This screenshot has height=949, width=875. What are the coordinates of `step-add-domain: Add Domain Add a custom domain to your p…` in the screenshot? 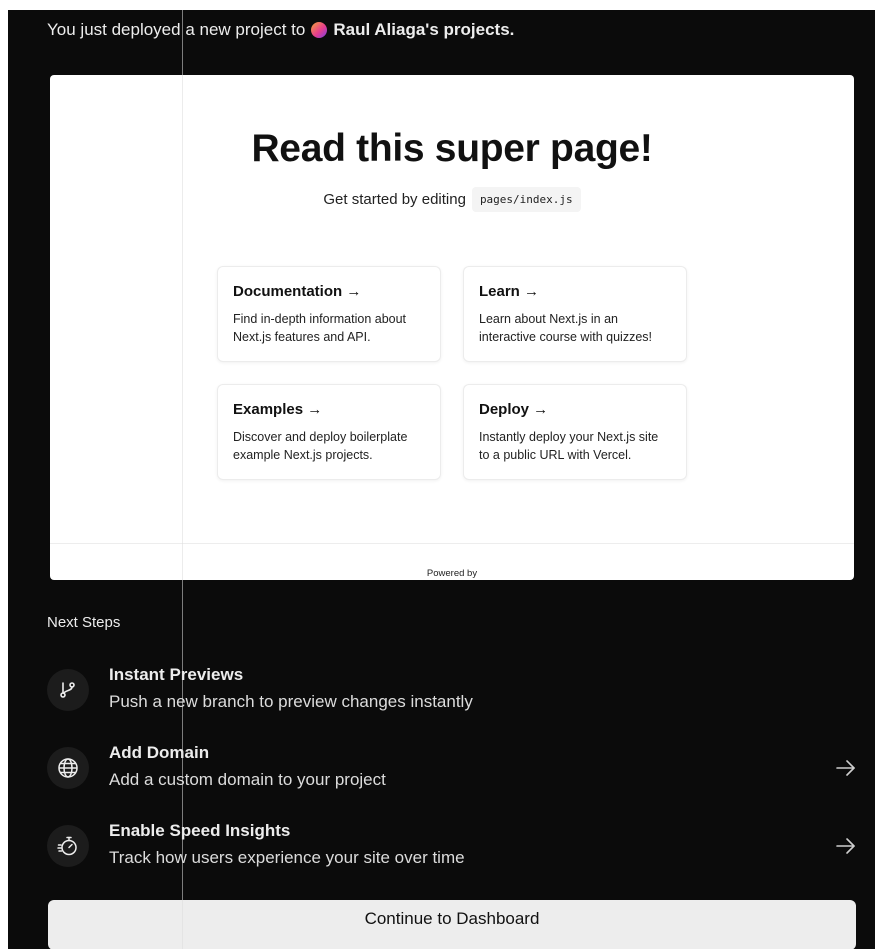 It's located at (452, 773).